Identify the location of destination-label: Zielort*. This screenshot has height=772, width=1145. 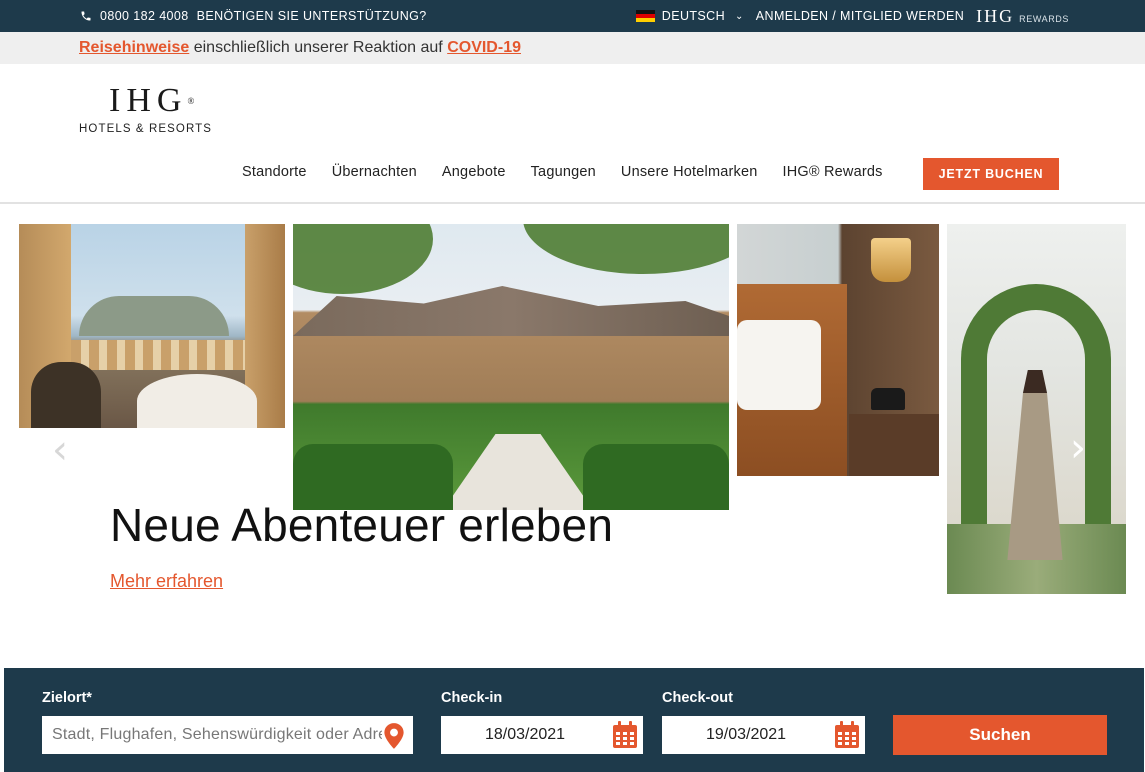
(67, 698).